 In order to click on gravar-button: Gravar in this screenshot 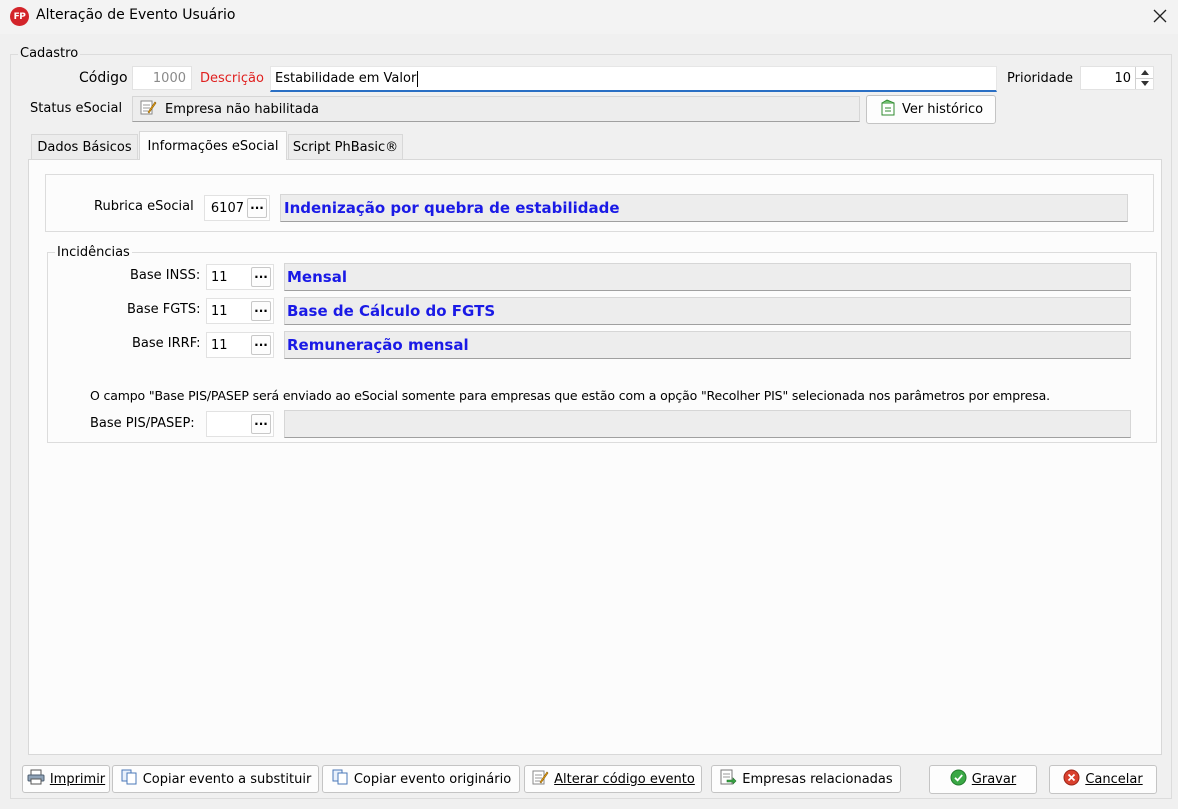, I will do `click(983, 779)`.